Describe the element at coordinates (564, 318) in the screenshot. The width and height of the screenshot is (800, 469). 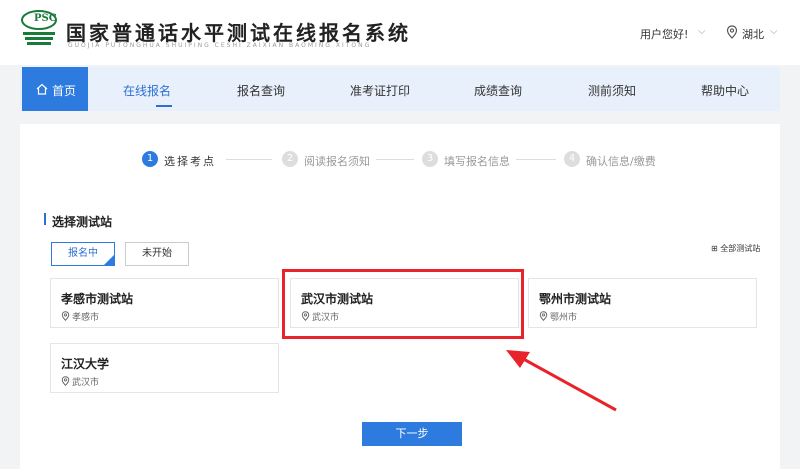
I see `site-city: 鄂州市` at that location.